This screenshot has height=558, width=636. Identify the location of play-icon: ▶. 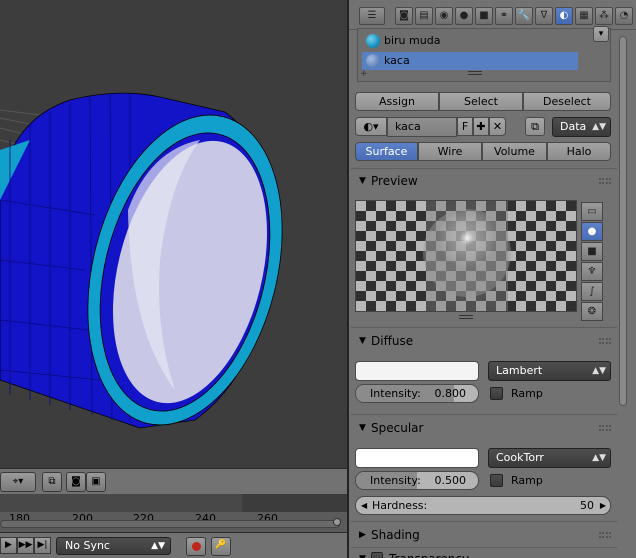
(8, 545).